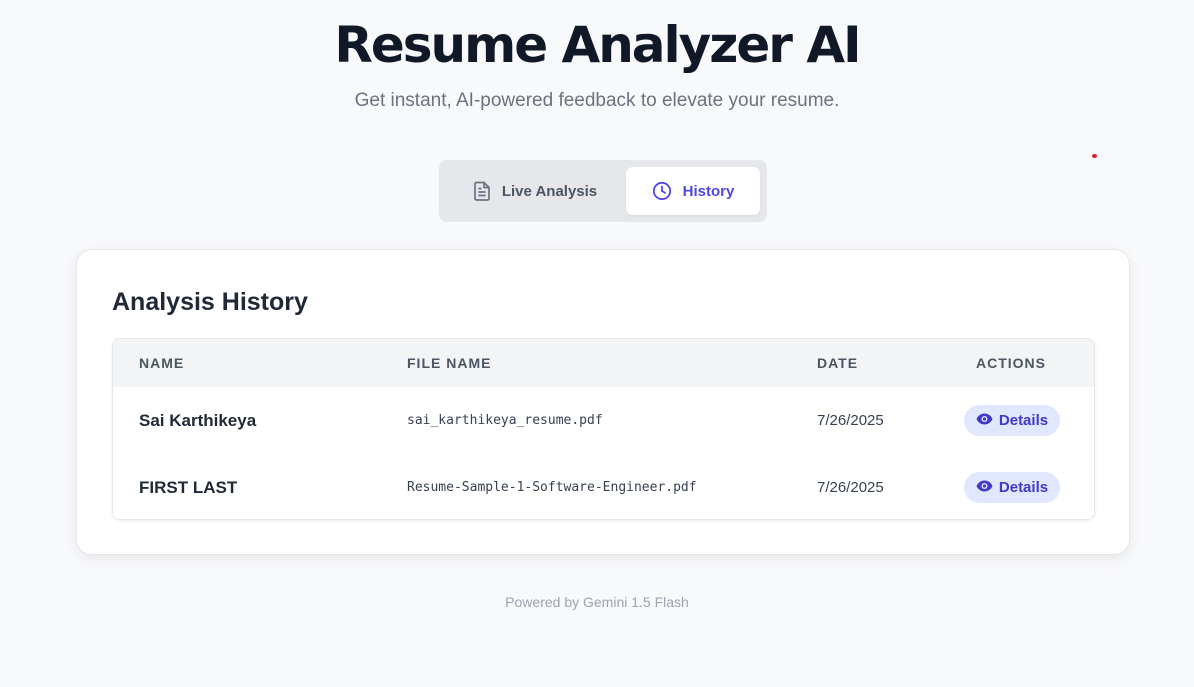  What do you see at coordinates (198, 420) in the screenshot?
I see `row-name: Sai Karthikeya` at bounding box center [198, 420].